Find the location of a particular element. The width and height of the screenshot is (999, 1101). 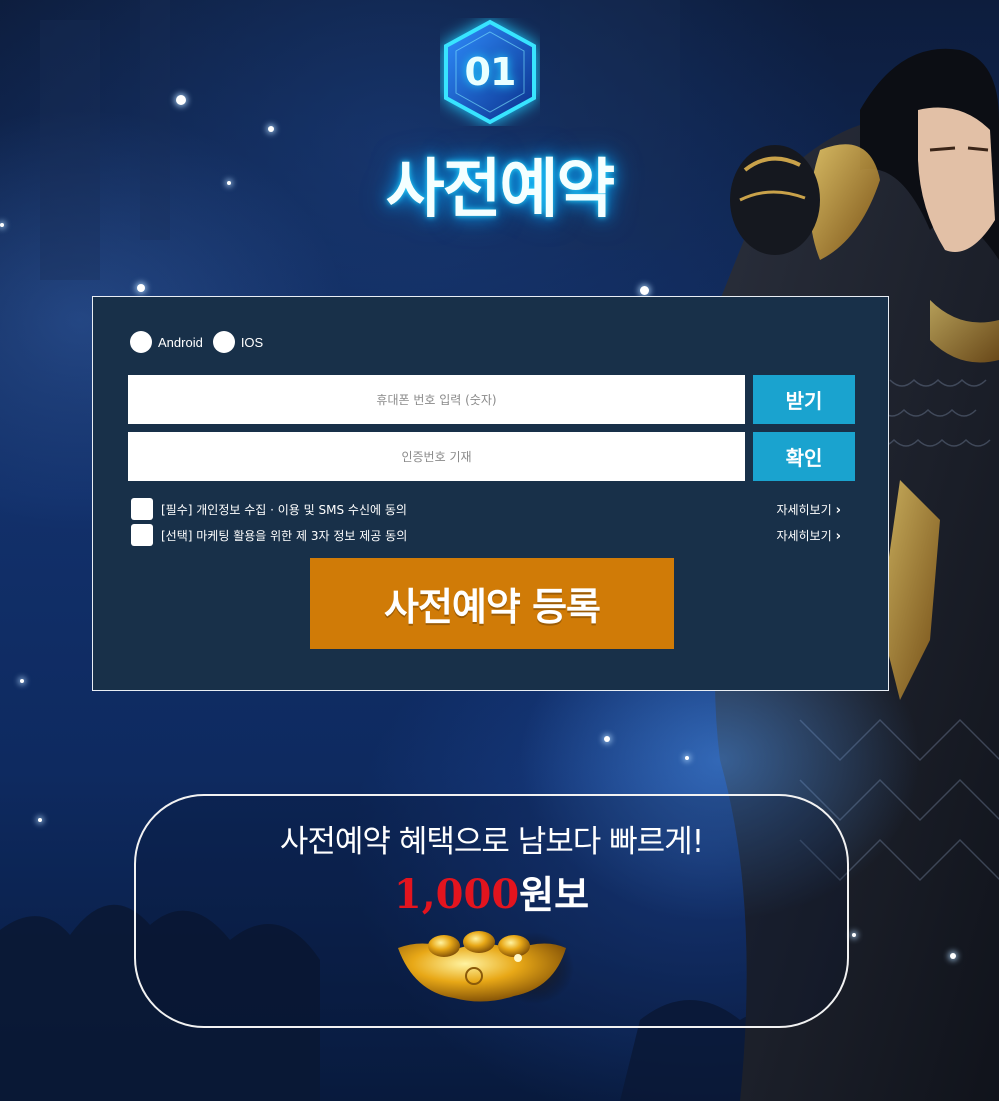

gold-ingot-icon is located at coordinates (486, 967).